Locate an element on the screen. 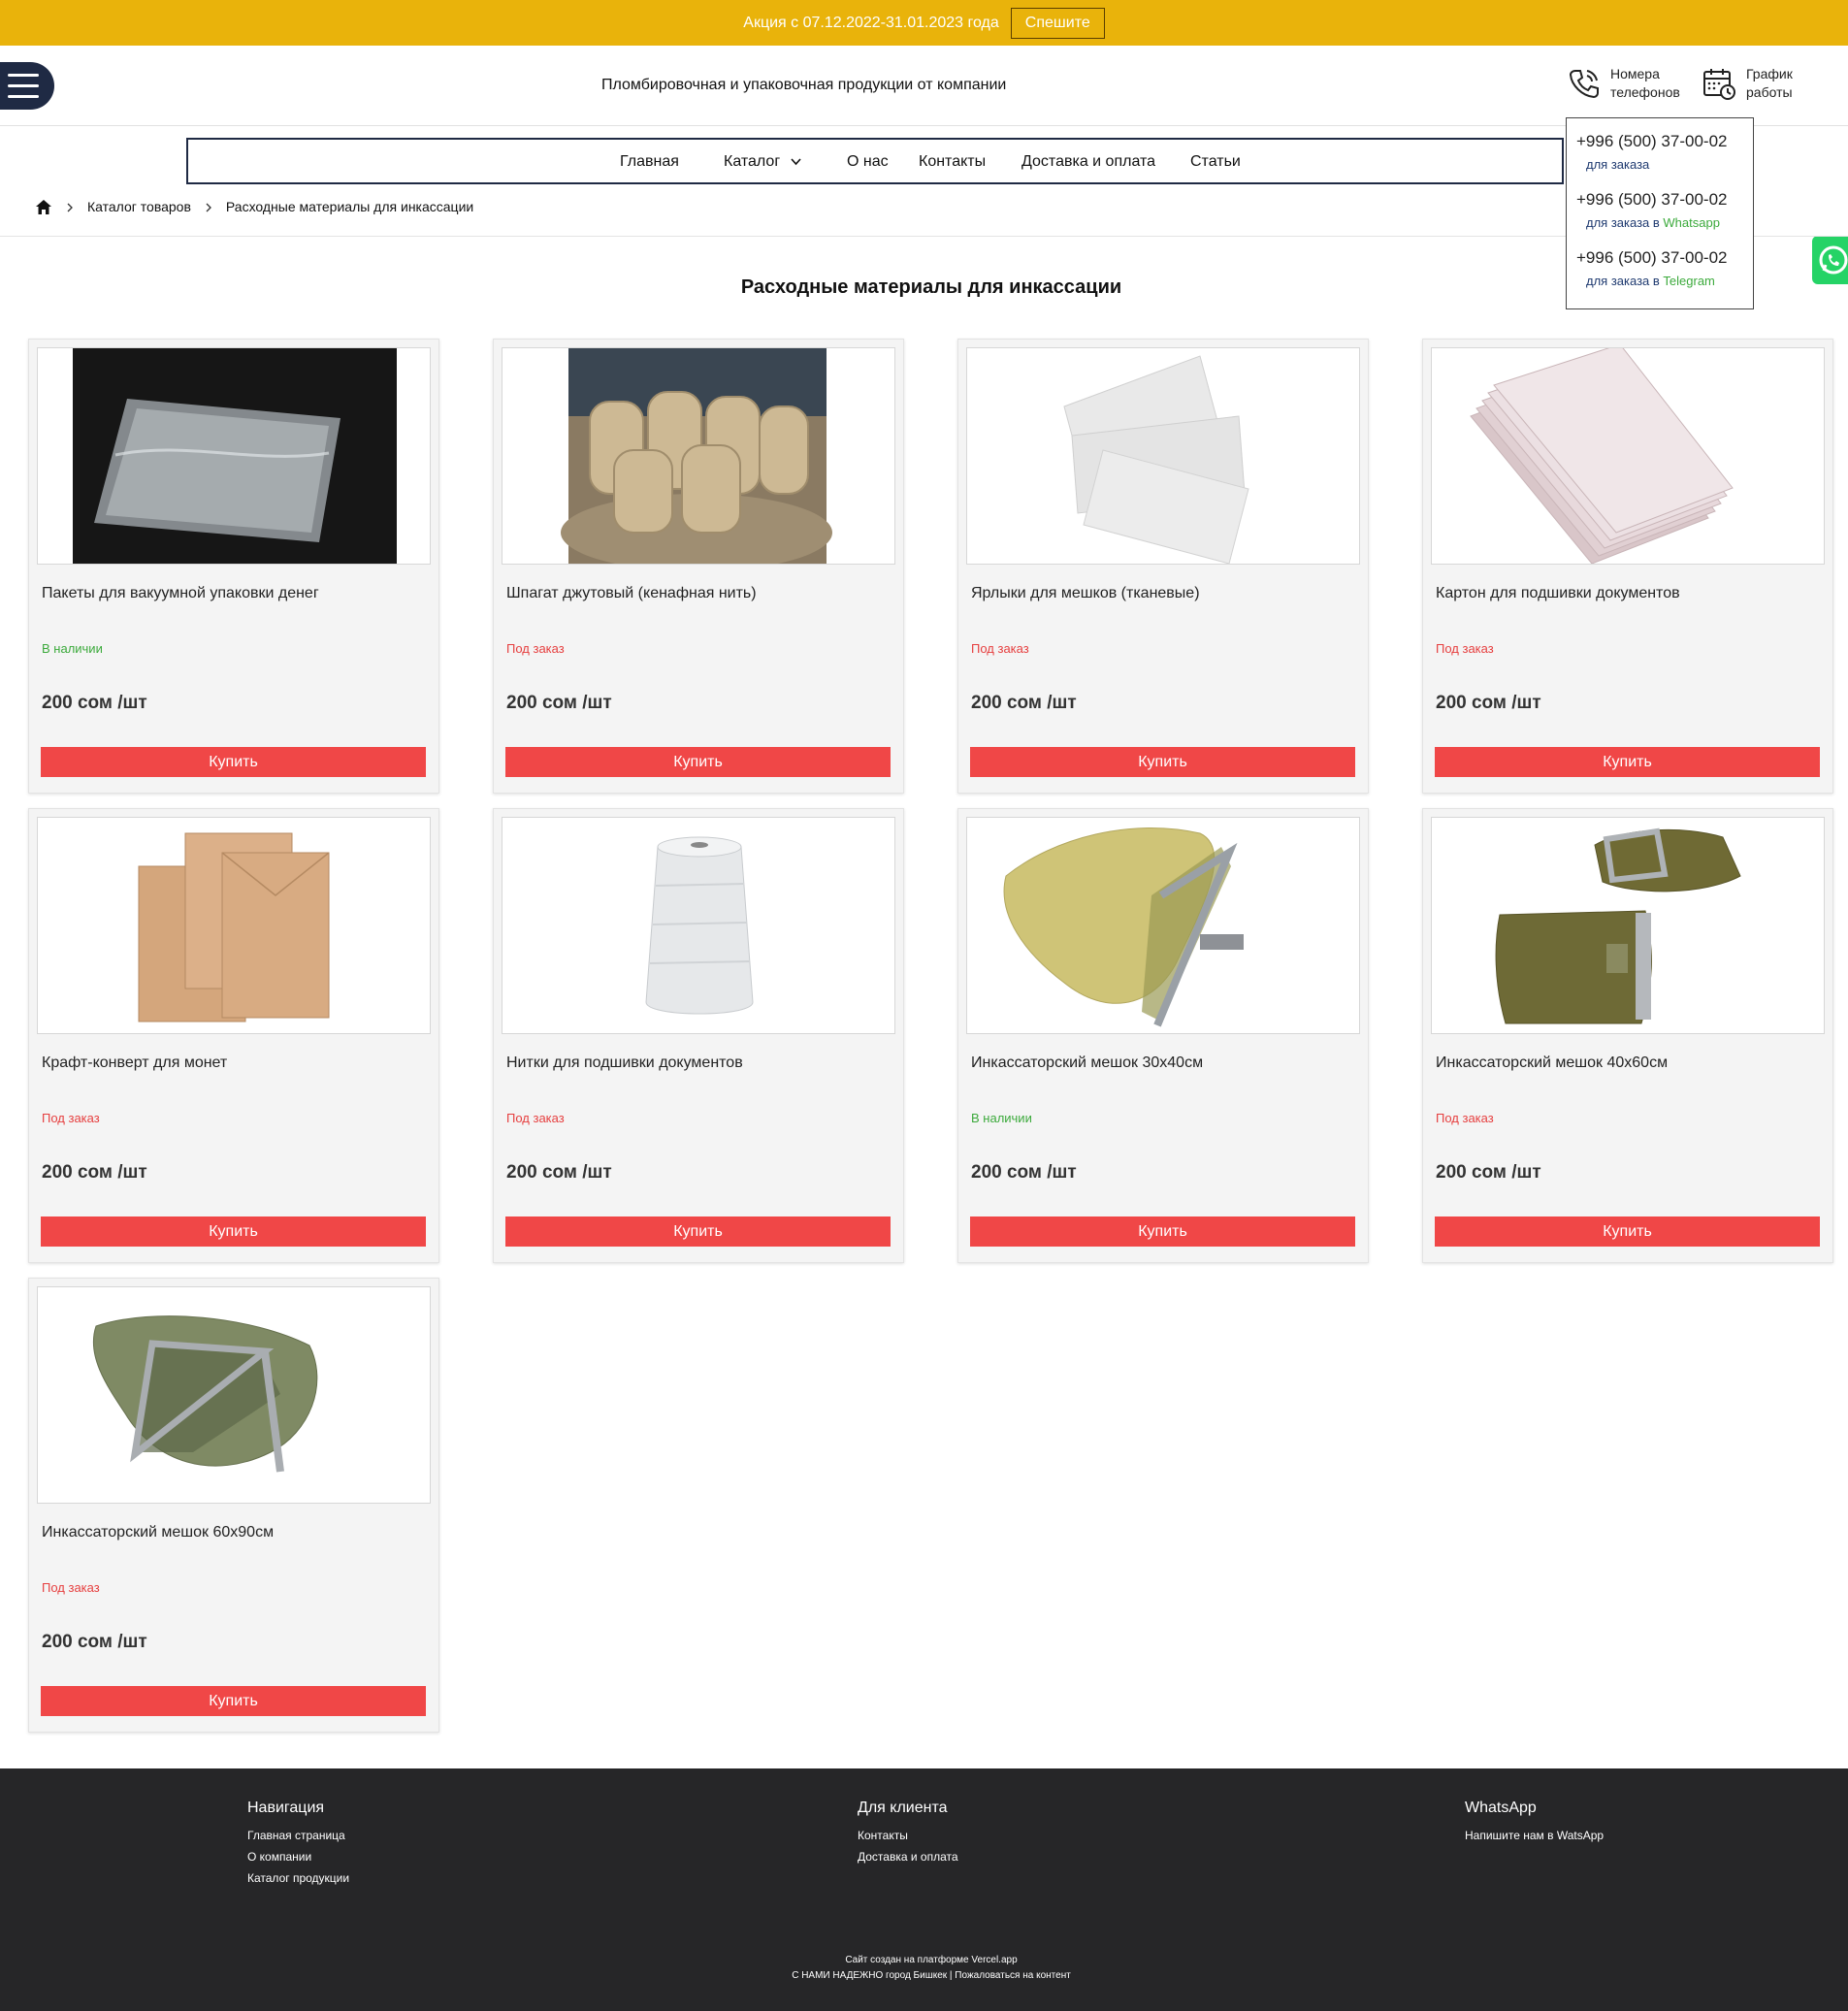  product-name: Шпагат джутовый (кенафная нить) is located at coordinates (631, 593).